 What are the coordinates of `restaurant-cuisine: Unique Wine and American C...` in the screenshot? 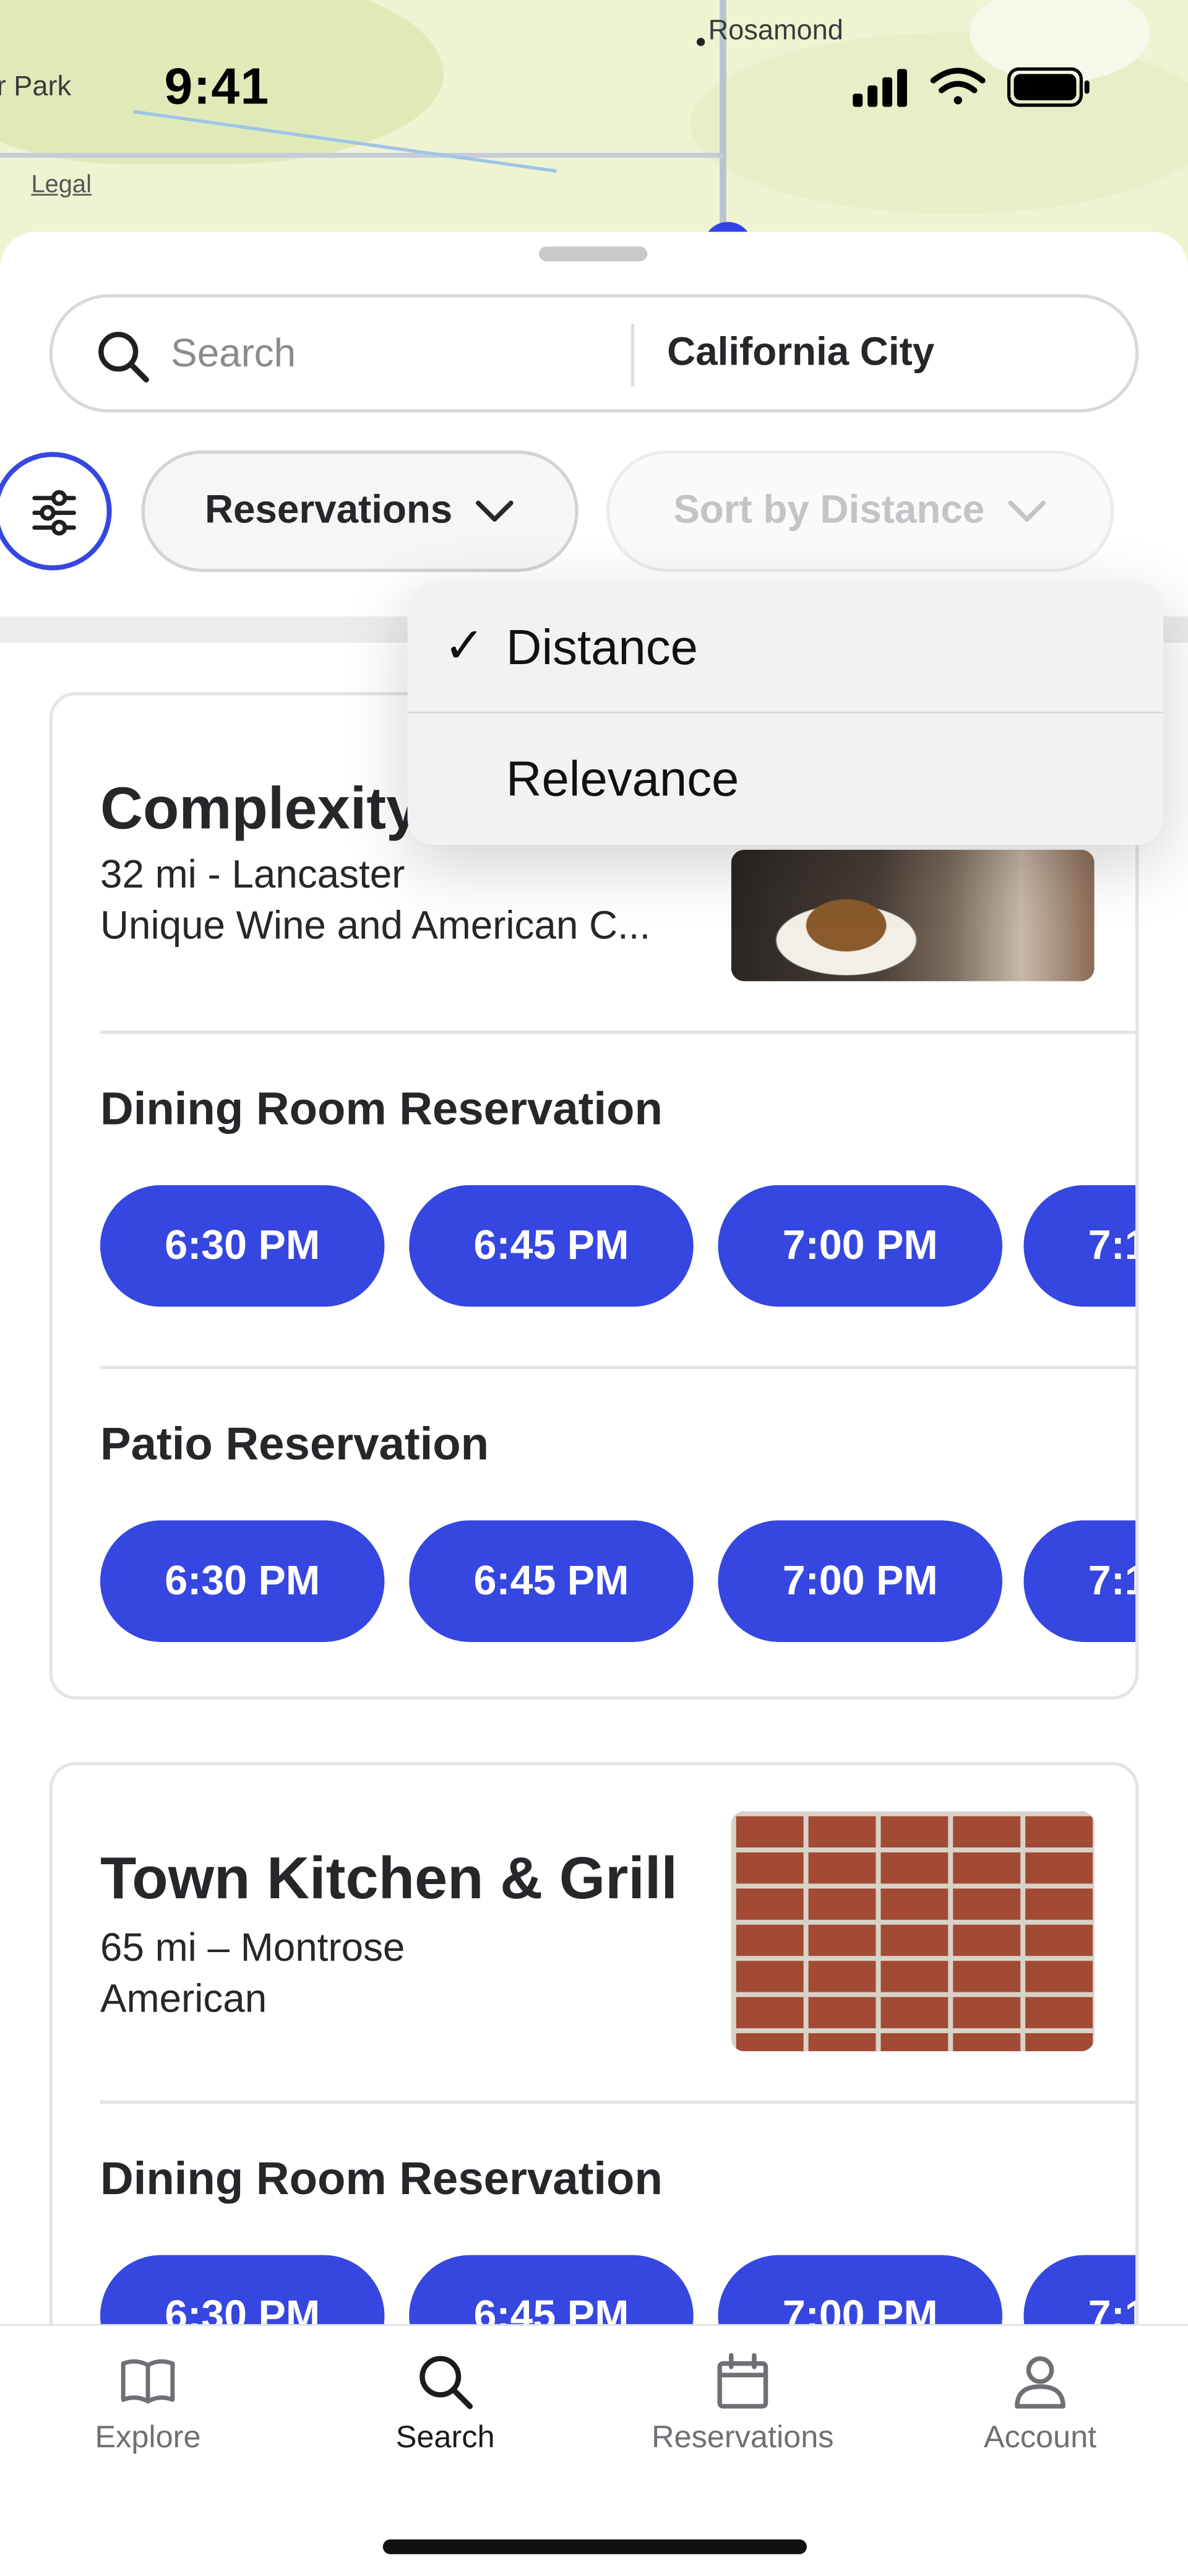 It's located at (375, 926).